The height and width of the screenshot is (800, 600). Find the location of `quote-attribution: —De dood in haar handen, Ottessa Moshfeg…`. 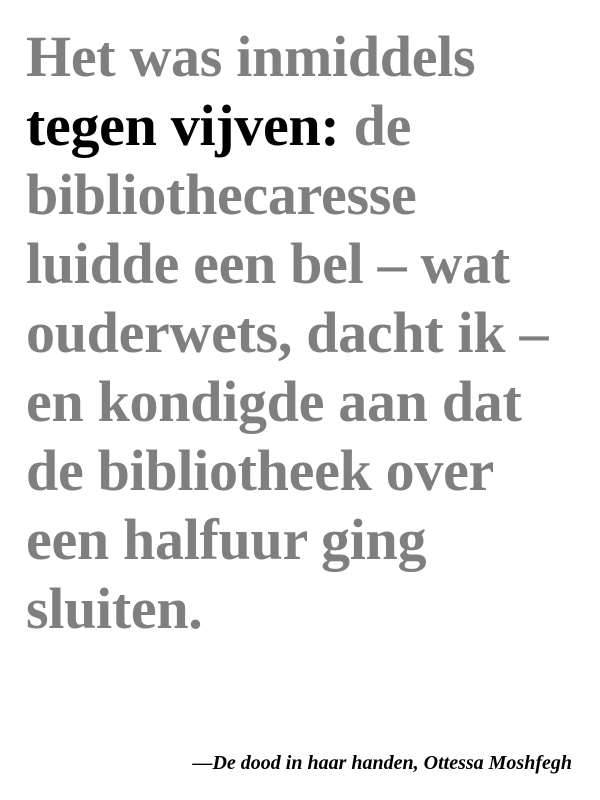

quote-attribution: —De dood in haar handen, Ottessa Moshfeg… is located at coordinates (382, 763).